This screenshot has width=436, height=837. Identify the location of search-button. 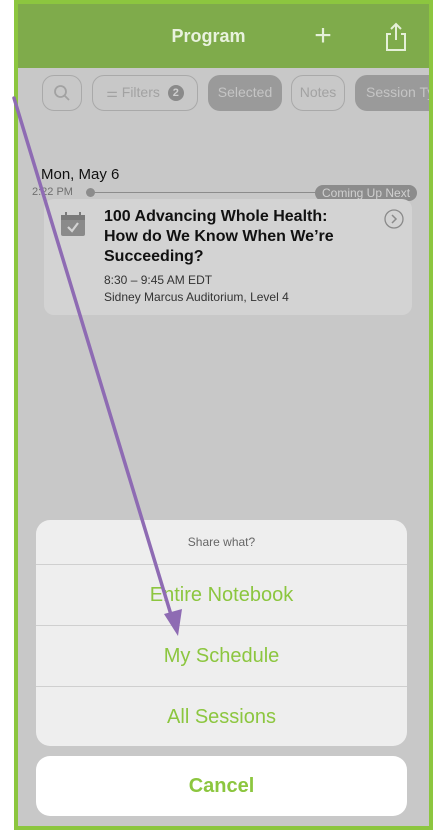
(62, 93).